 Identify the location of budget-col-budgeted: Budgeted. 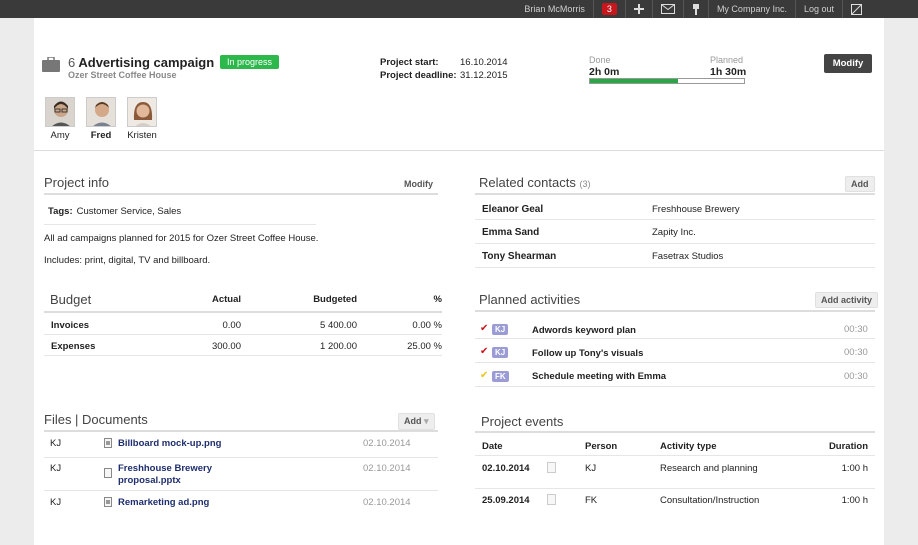
(335, 299).